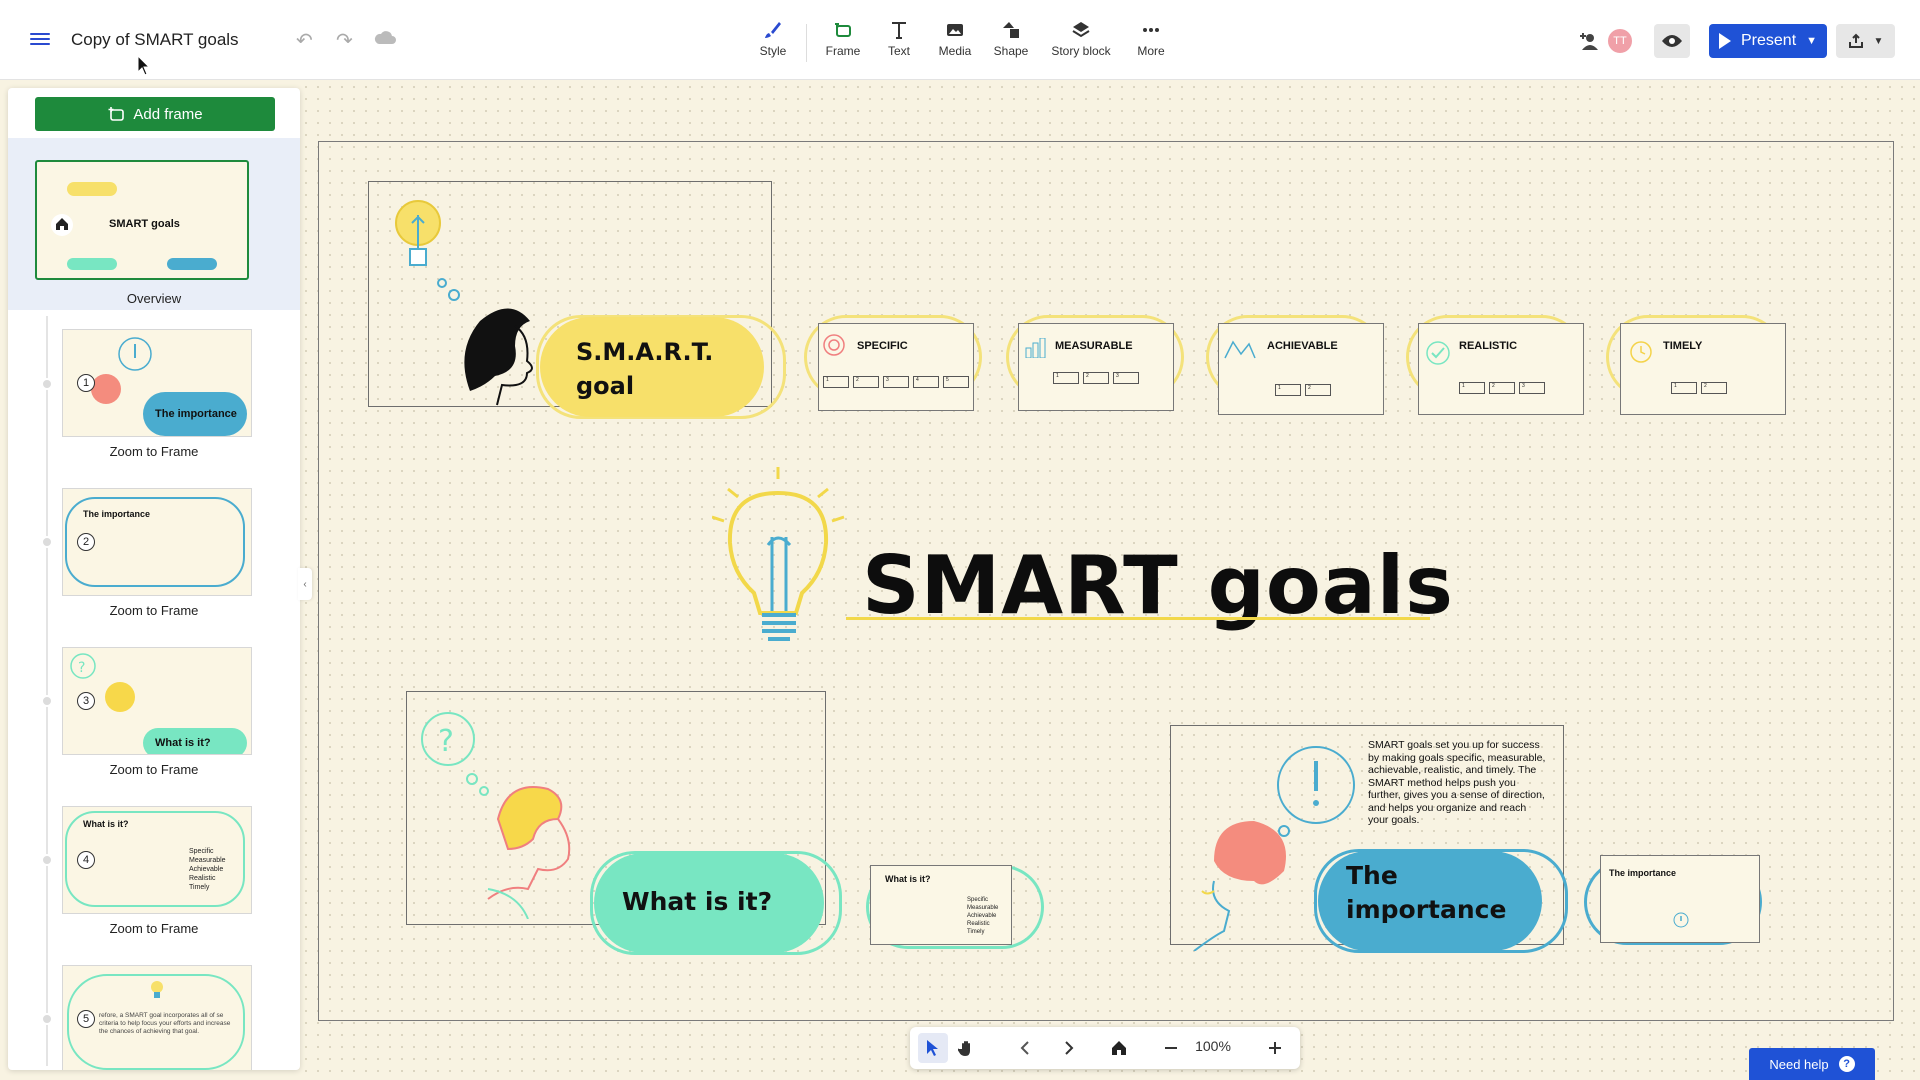 The height and width of the screenshot is (1080, 1920). I want to click on frame-thumb-title: The importance, so click(117, 514).